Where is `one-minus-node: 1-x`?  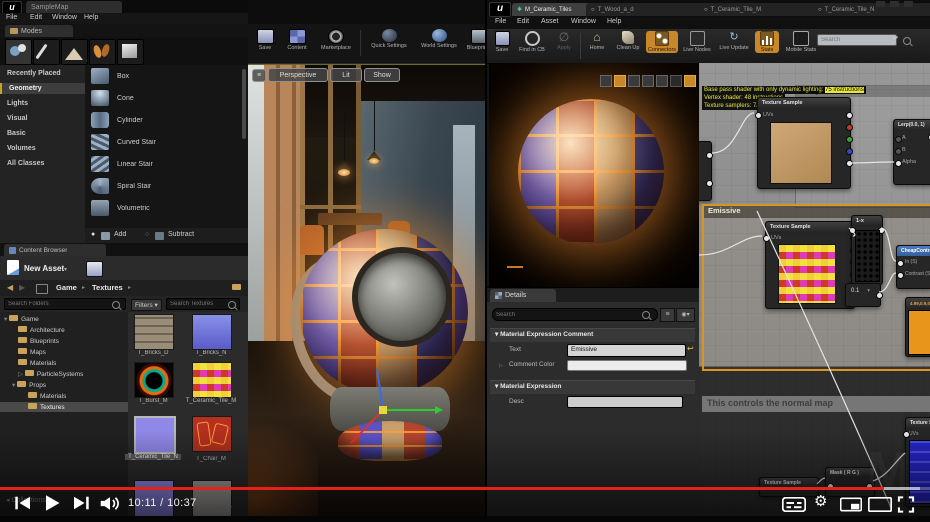 one-minus-node: 1-x is located at coordinates (867, 250).